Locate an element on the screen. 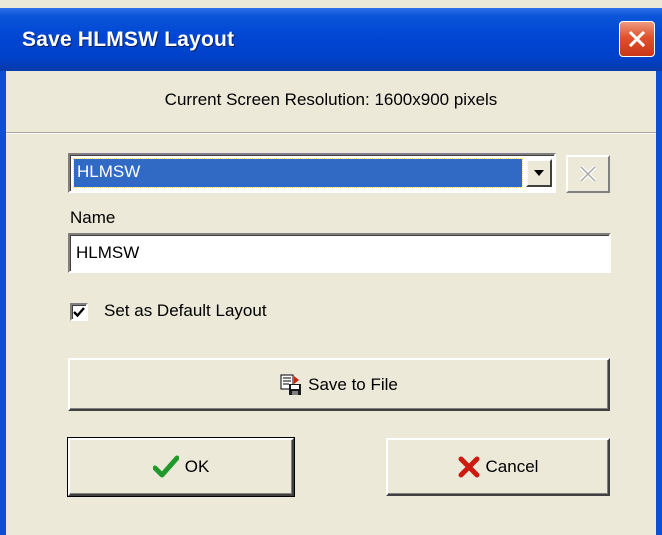 This screenshot has height=535, width=662. top-separator is located at coordinates (331, 133).